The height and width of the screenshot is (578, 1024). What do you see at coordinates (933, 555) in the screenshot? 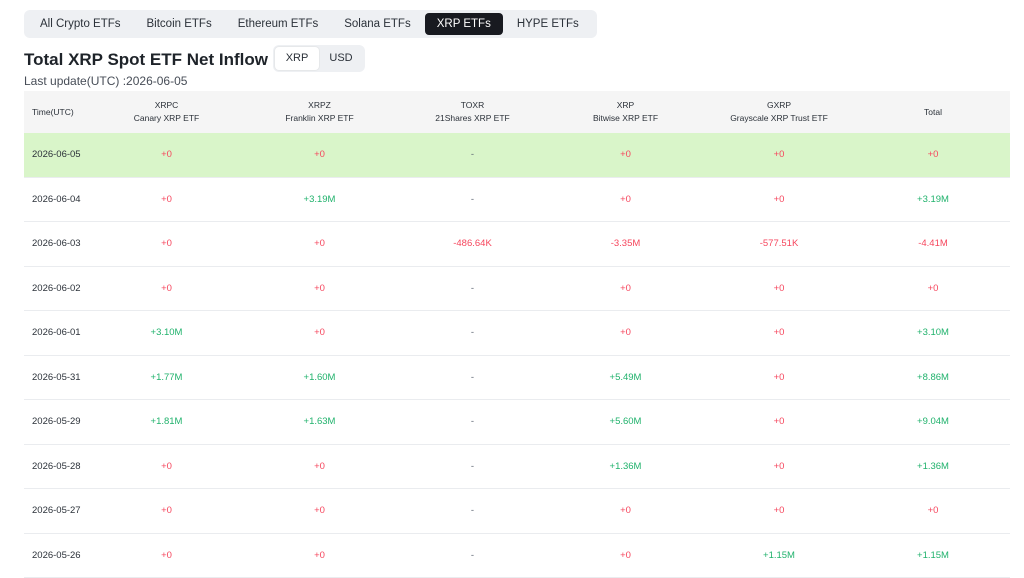
I see `cell-total: +1.15M` at bounding box center [933, 555].